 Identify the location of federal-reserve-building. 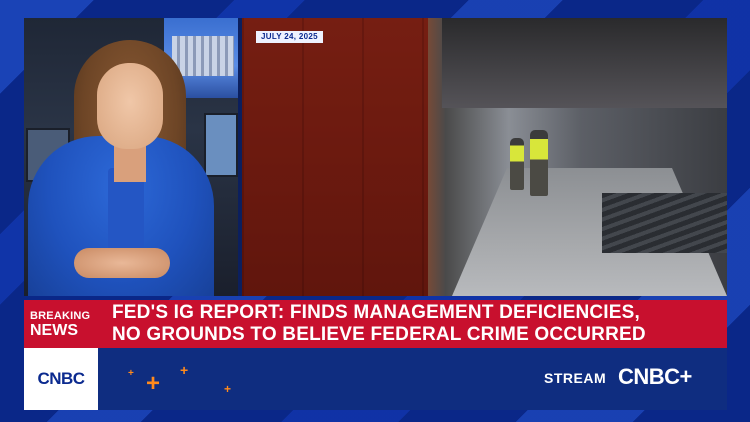
(203, 56).